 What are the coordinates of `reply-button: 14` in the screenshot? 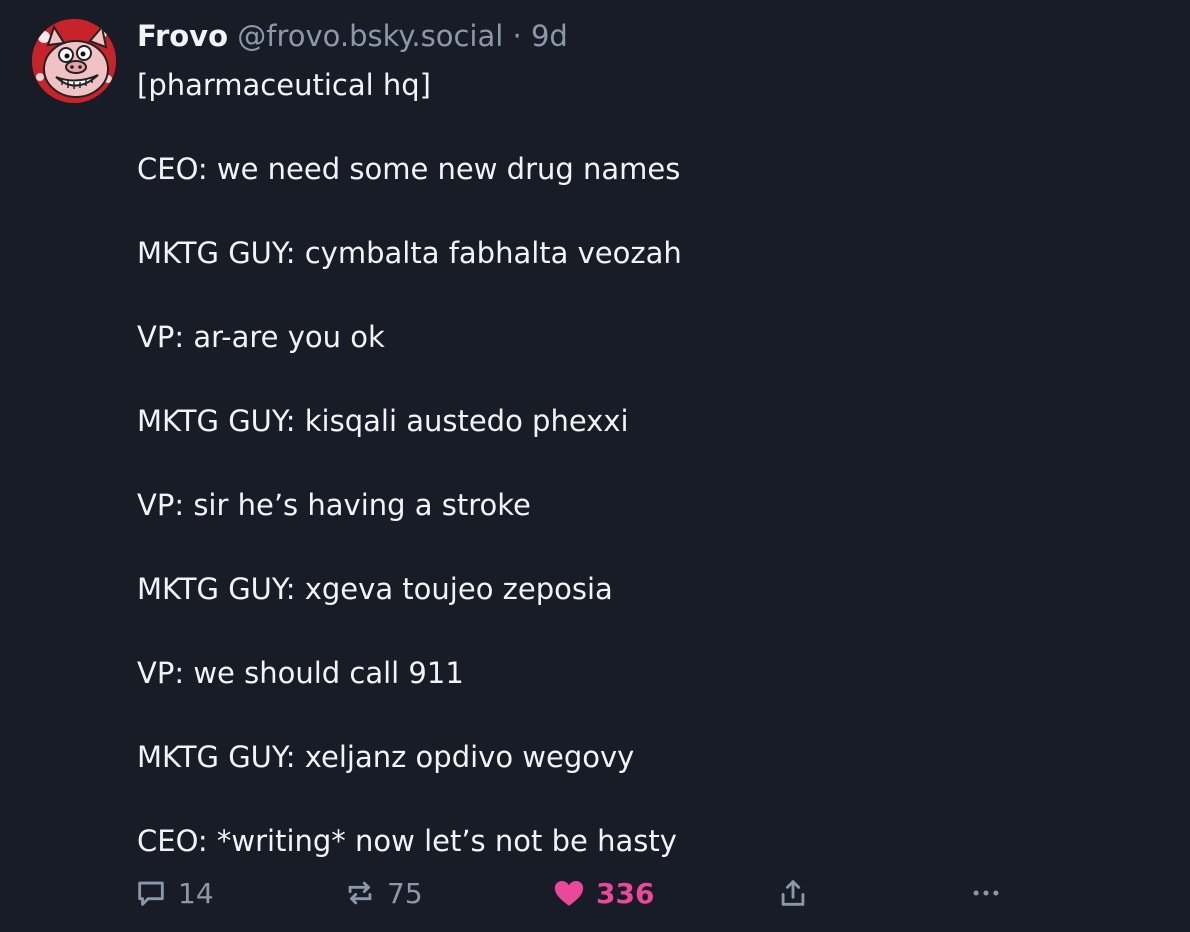 It's located at (174, 893).